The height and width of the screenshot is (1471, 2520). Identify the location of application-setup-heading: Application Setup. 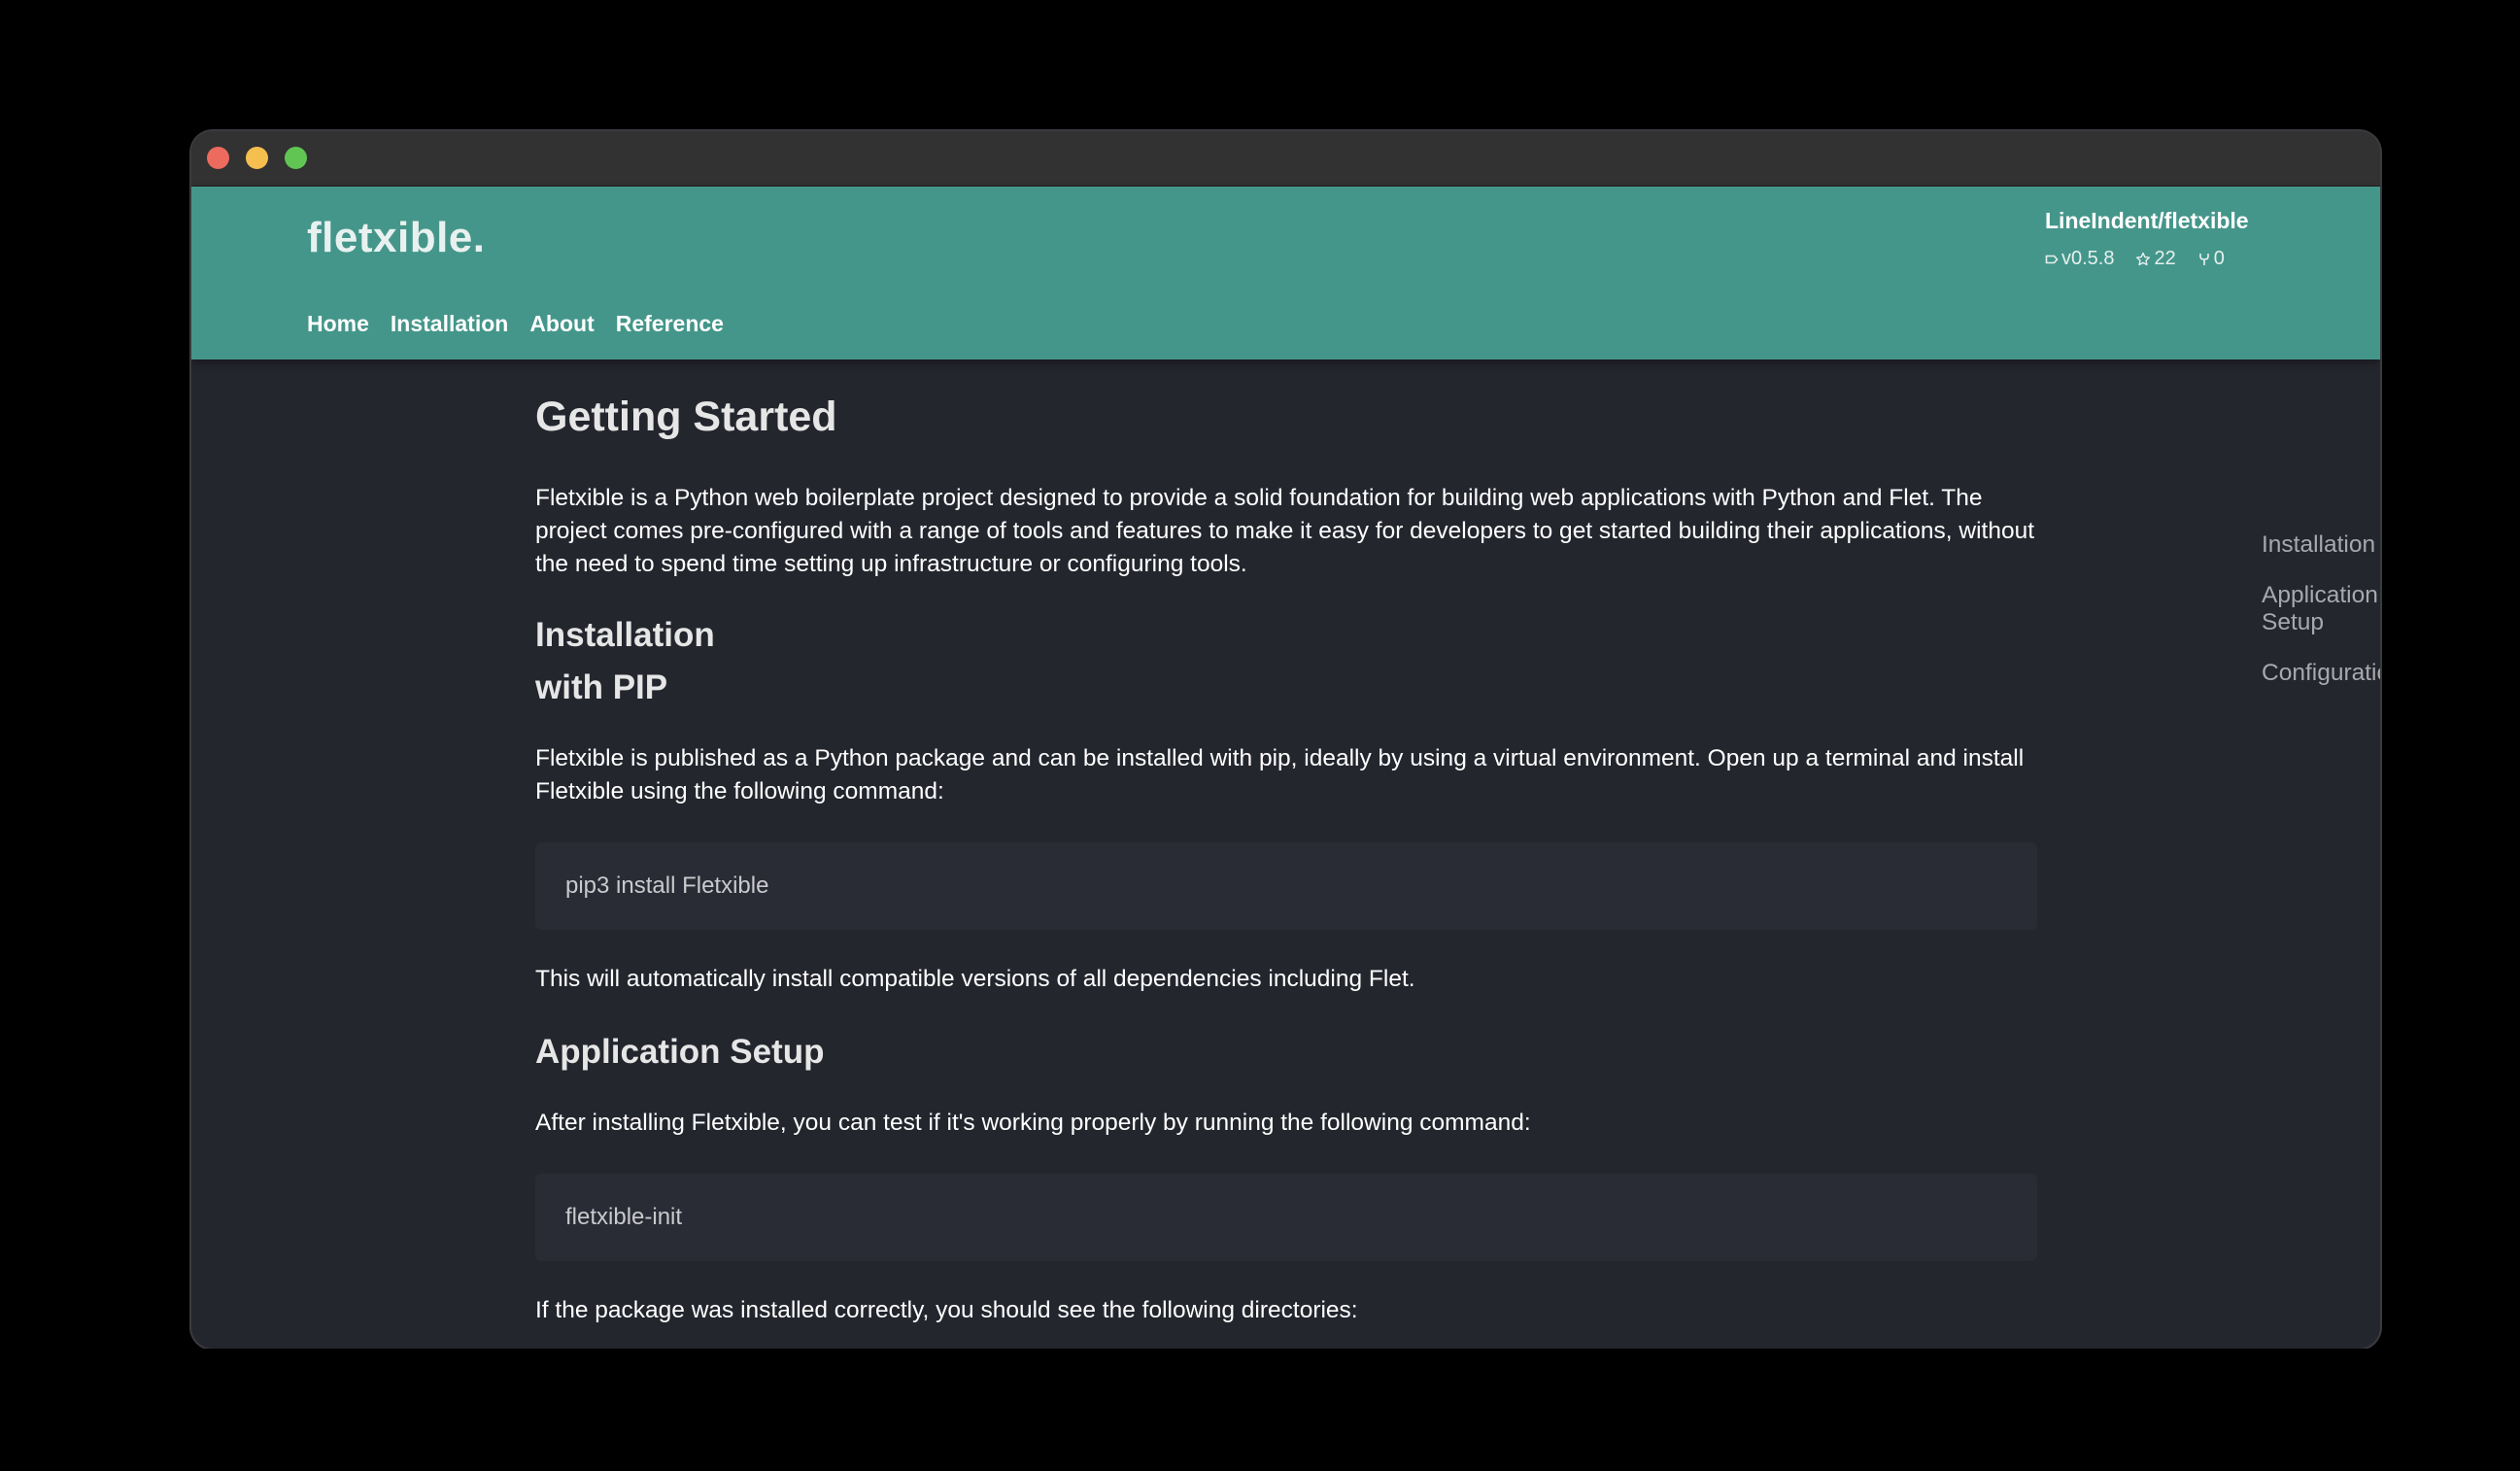
(680, 1052).